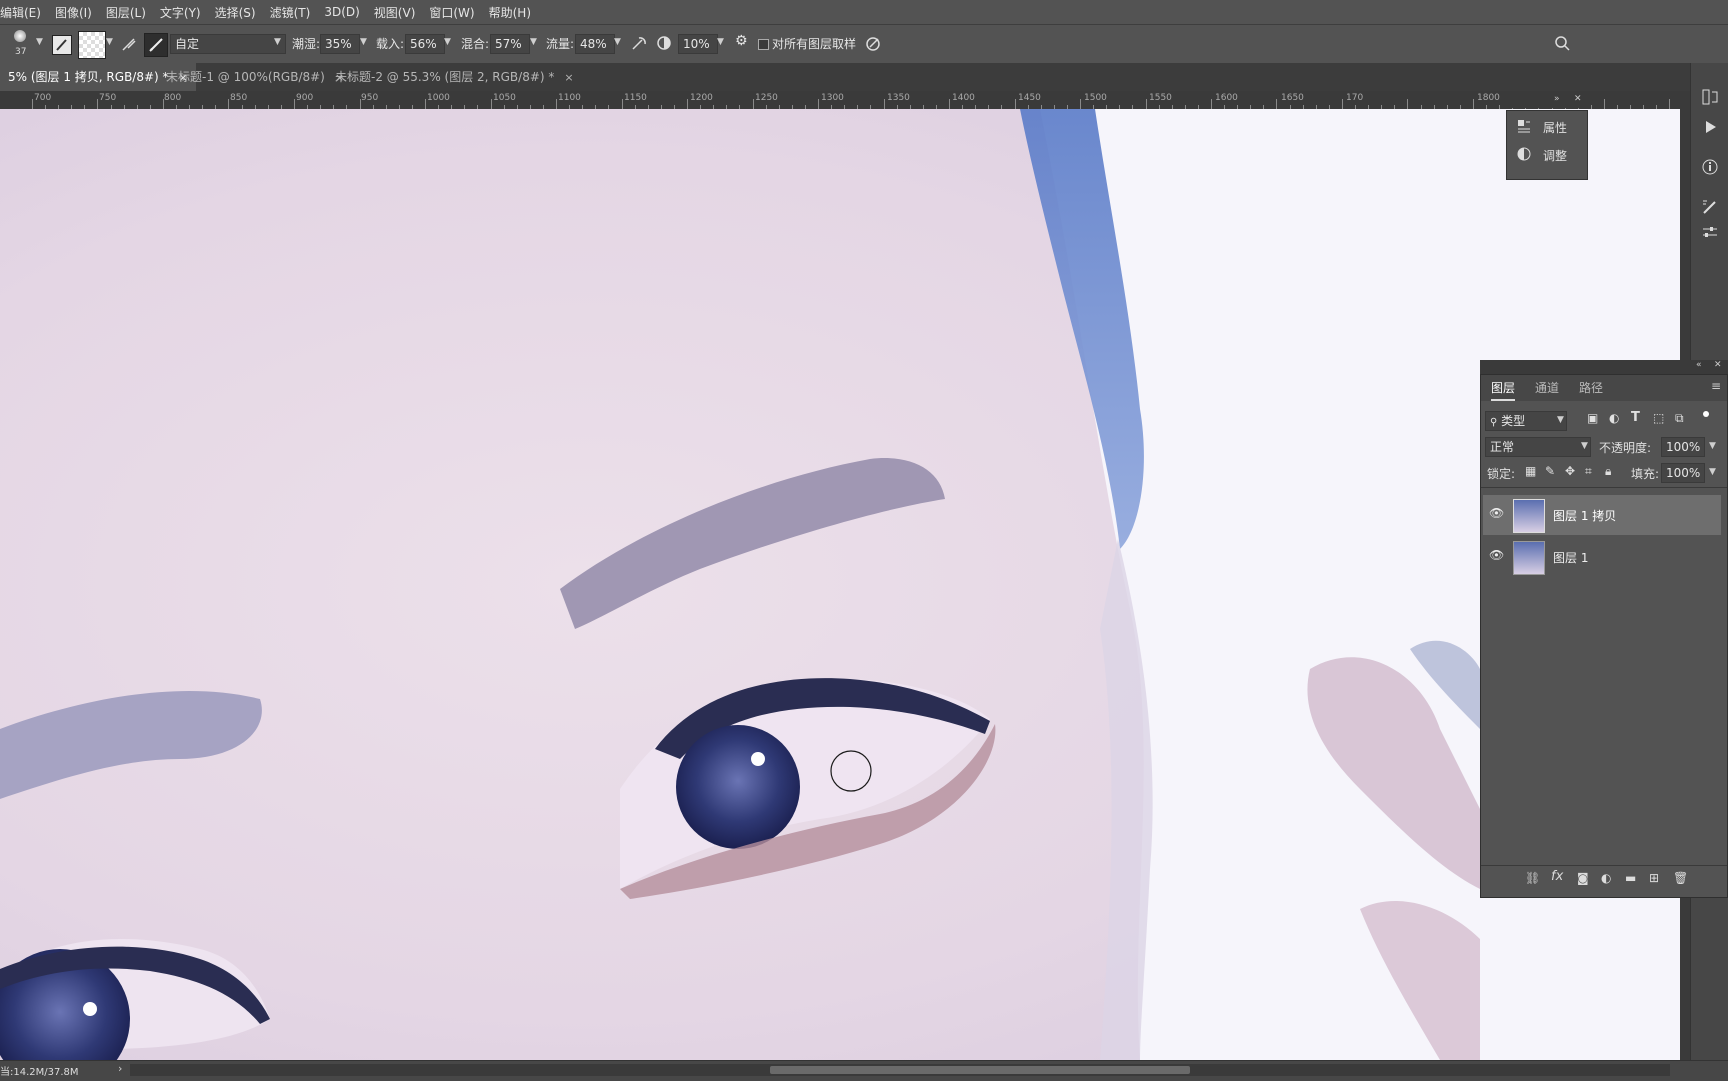 Image resolution: width=1728 pixels, height=1081 pixels. What do you see at coordinates (1488, 98) in the screenshot?
I see `ruler-label: 1800` at bounding box center [1488, 98].